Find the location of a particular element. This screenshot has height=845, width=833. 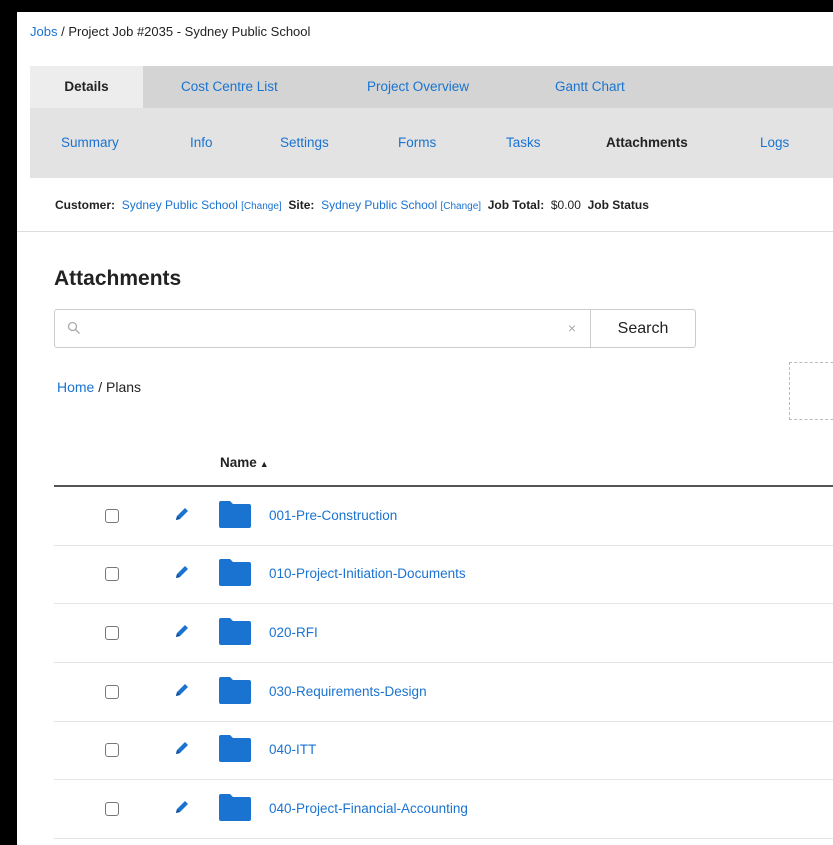

table-row: 020-RFI is located at coordinates (443, 634).